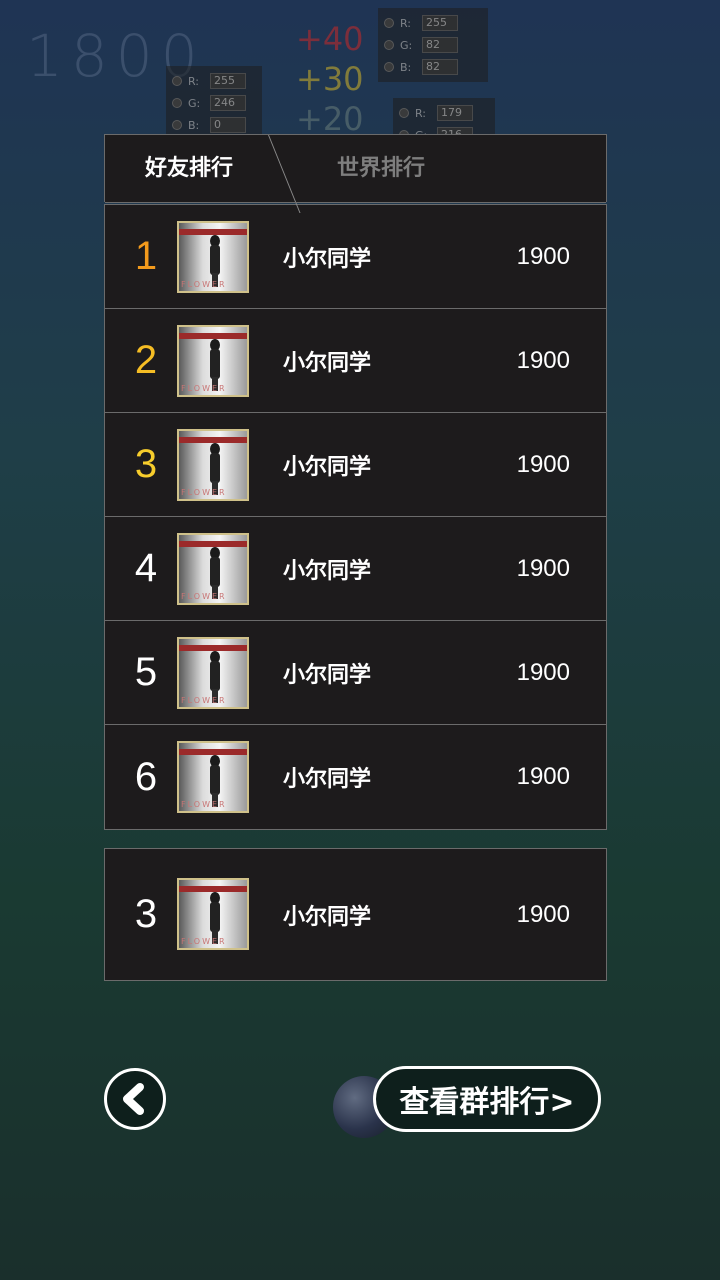  Describe the element at coordinates (330, 79) in the screenshot. I see `floating-points-30: +30` at that location.